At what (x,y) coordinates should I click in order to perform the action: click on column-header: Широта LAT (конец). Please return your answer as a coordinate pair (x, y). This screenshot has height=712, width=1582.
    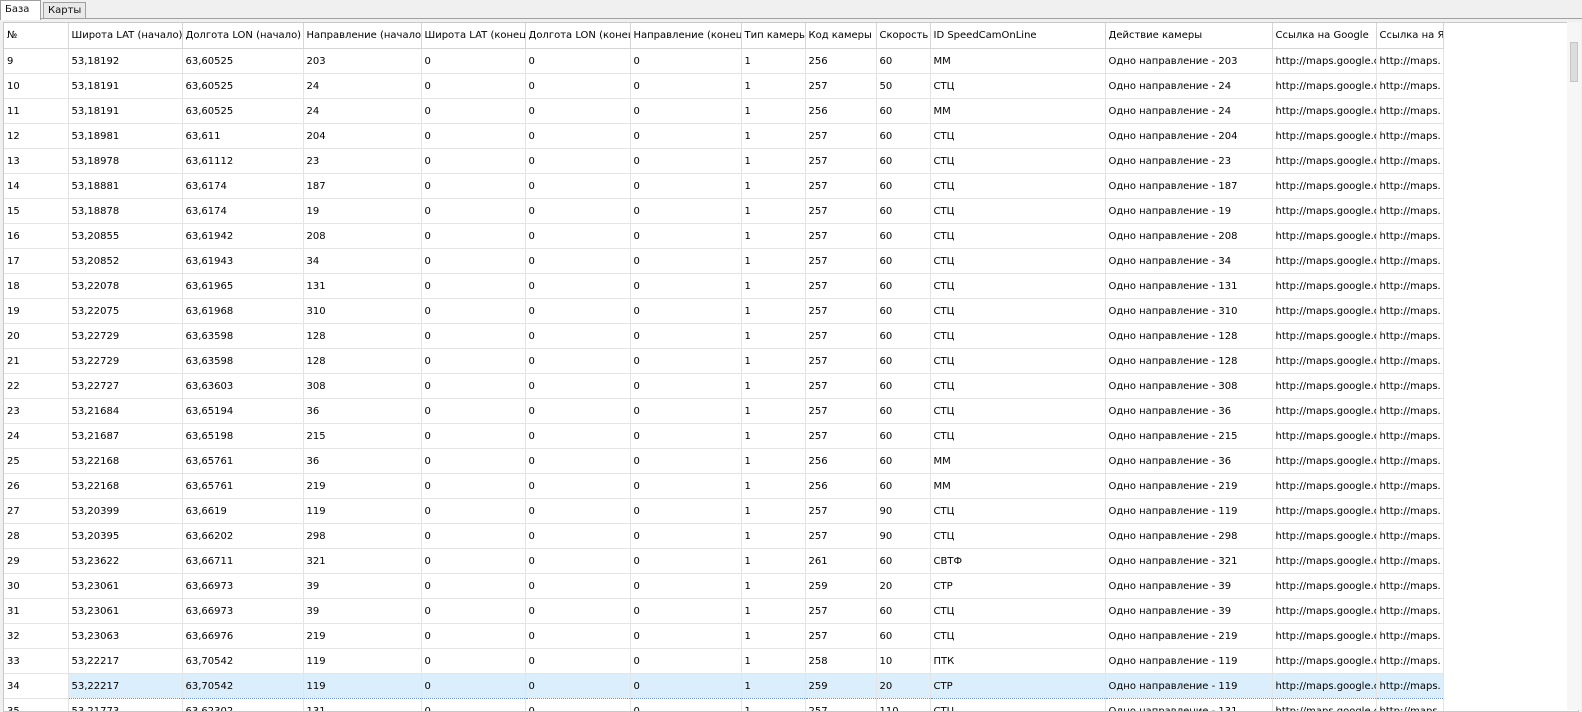
    Looking at the image, I should click on (473, 36).